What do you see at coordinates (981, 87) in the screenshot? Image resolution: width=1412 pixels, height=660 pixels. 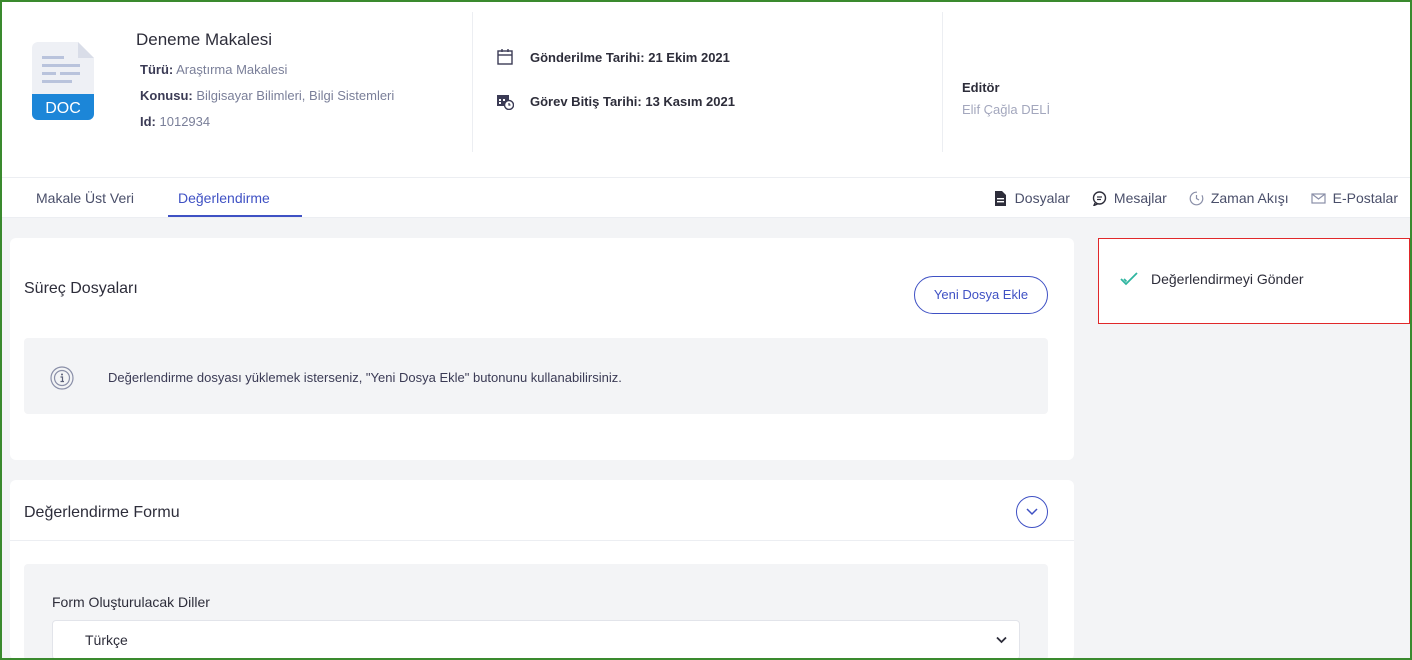 I see `editor-label: Editör` at bounding box center [981, 87].